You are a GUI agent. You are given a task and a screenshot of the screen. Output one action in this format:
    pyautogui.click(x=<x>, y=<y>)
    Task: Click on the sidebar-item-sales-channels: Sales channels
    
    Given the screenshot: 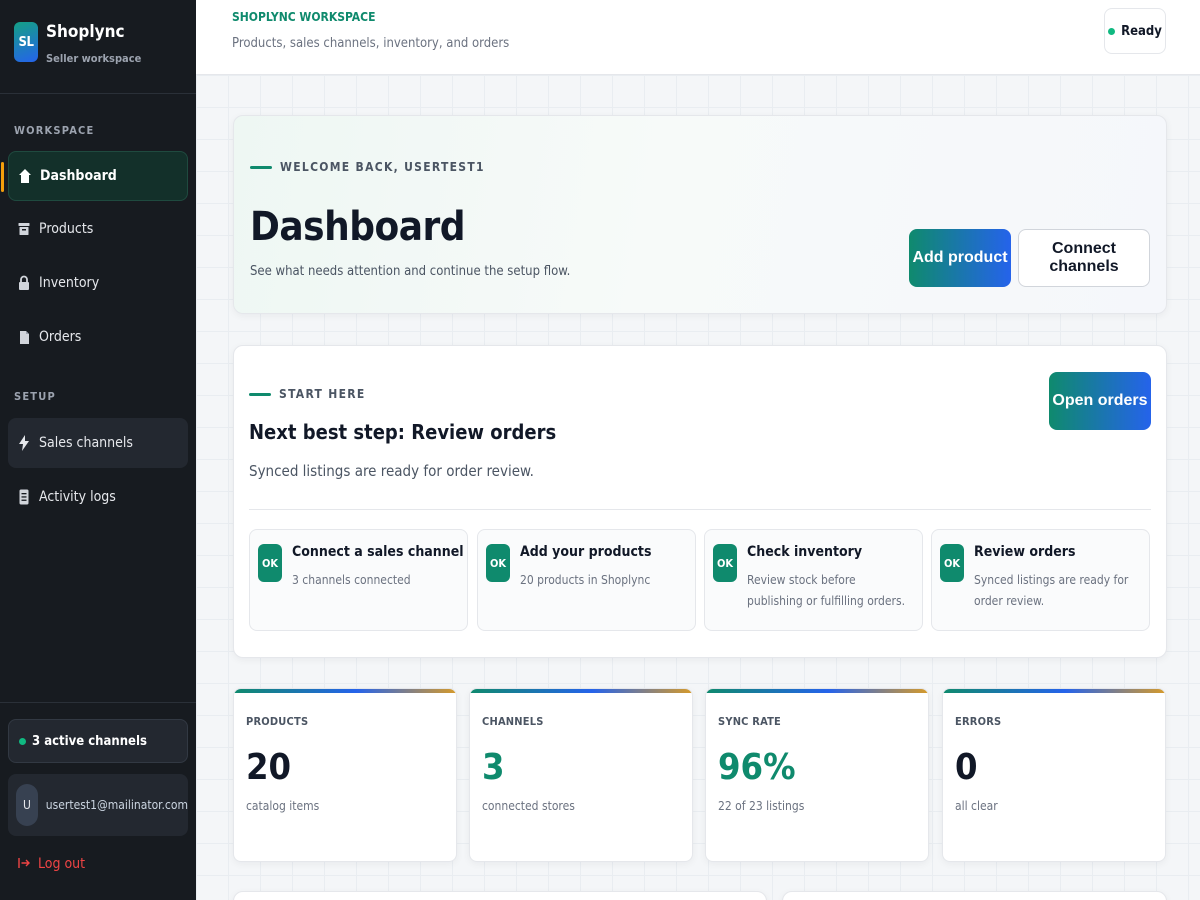 What is the action you would take?
    pyautogui.click(x=98, y=443)
    